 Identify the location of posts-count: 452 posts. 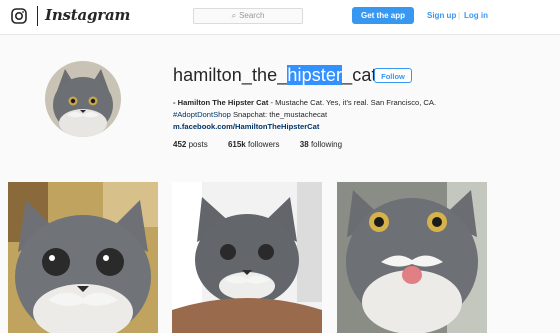
(190, 144).